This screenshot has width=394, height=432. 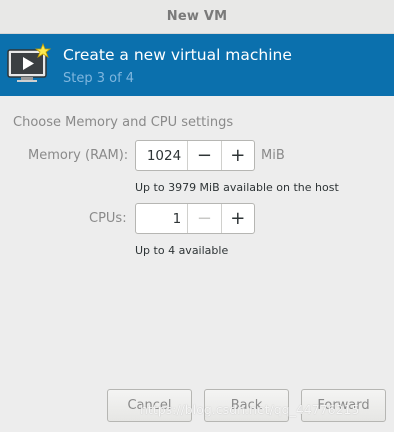 What do you see at coordinates (203, 218) in the screenshot?
I see `cpus-decrement-button: −` at bounding box center [203, 218].